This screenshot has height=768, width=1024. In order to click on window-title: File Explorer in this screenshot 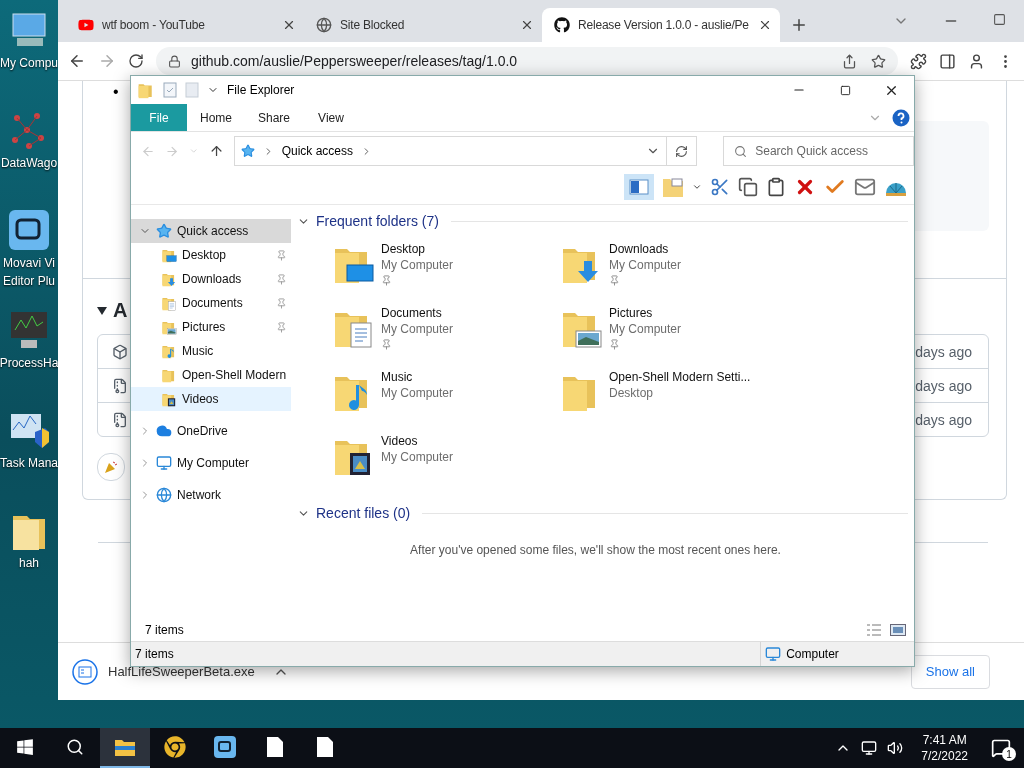, I will do `click(261, 90)`.